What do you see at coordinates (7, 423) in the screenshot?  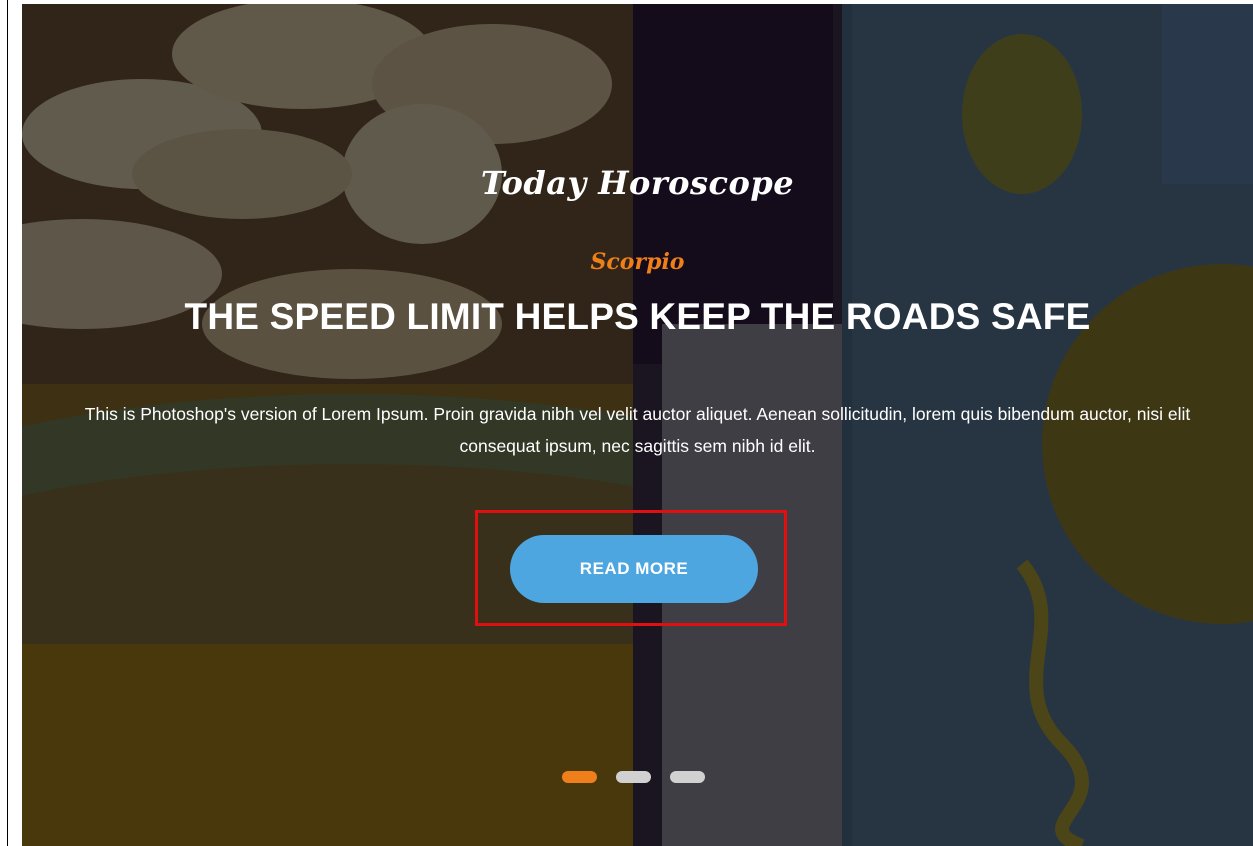 I see `left-border-line` at bounding box center [7, 423].